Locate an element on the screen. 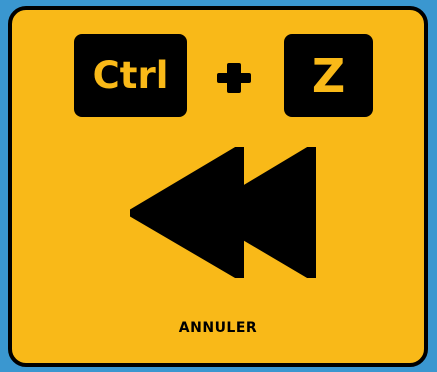 The height and width of the screenshot is (372, 437). rewind-icon is located at coordinates (223, 212).